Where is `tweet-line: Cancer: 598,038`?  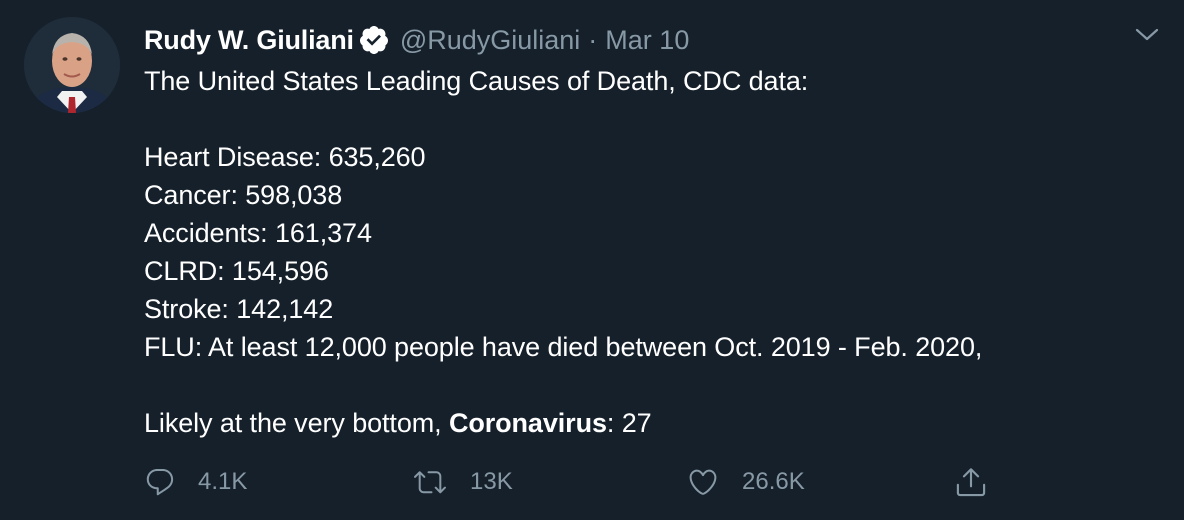
tweet-line: Cancer: 598,038 is located at coordinates (243, 195).